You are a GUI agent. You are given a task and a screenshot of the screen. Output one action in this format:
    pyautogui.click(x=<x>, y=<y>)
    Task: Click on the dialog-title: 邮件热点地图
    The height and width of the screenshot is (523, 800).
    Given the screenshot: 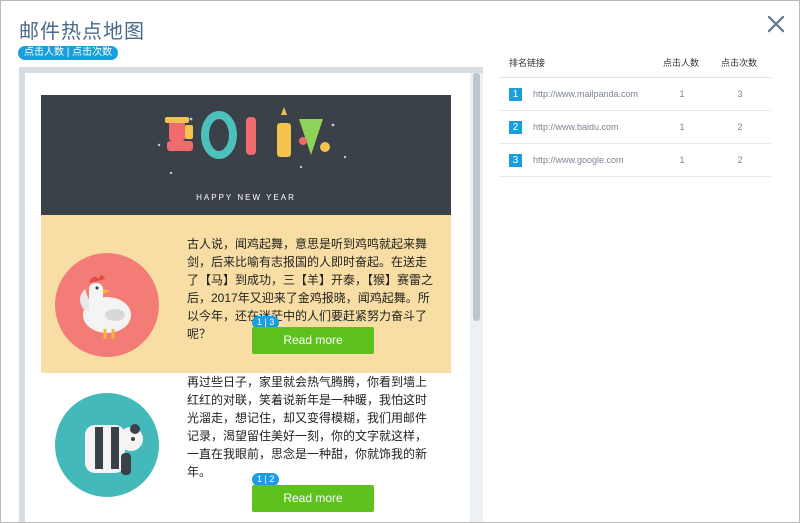 What is the action you would take?
    pyautogui.click(x=82, y=32)
    